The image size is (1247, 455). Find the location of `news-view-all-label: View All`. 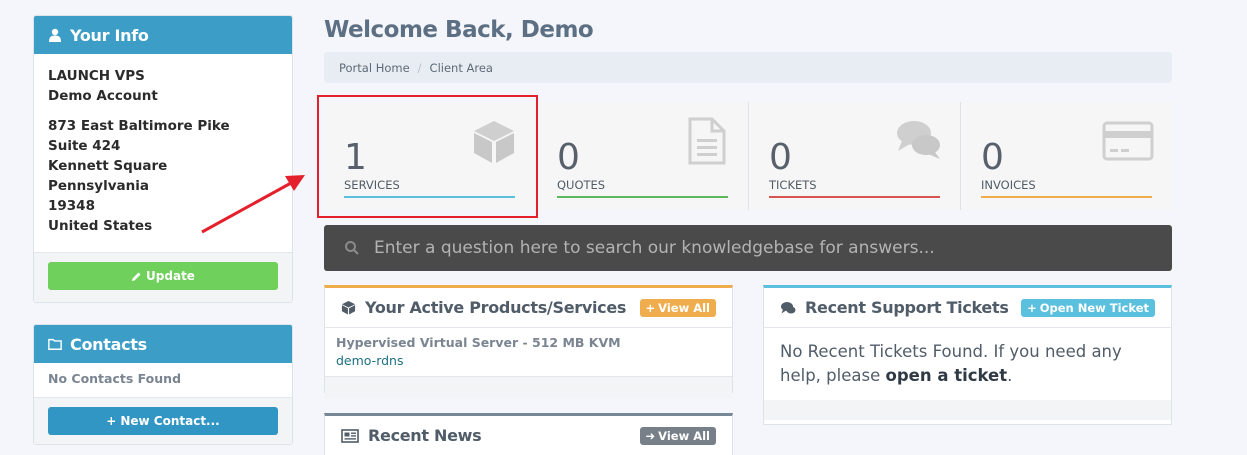

news-view-all-label: View All is located at coordinates (684, 435).